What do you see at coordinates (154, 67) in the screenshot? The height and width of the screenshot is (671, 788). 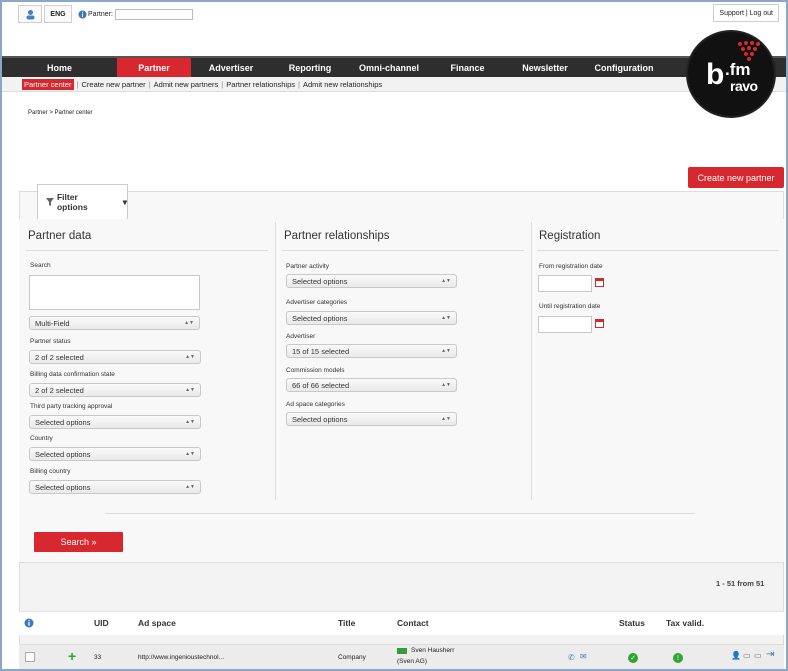 I see `nav-partner: Partner` at bounding box center [154, 67].